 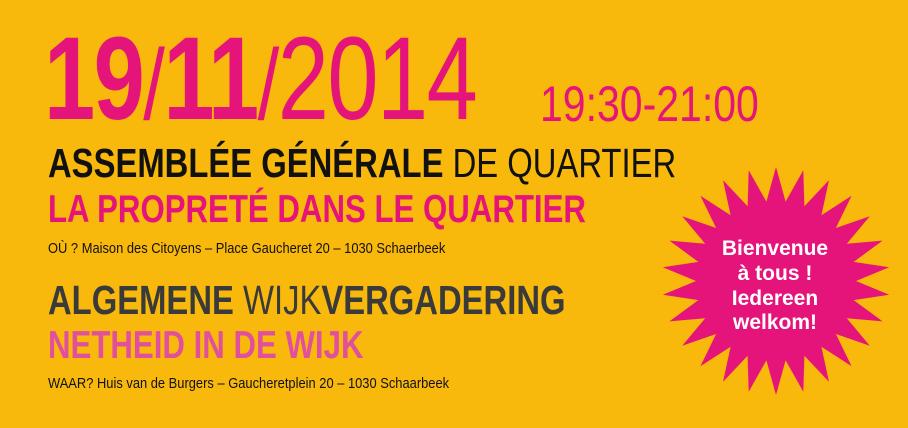 I want to click on date-day: 19, so click(x=94, y=79).